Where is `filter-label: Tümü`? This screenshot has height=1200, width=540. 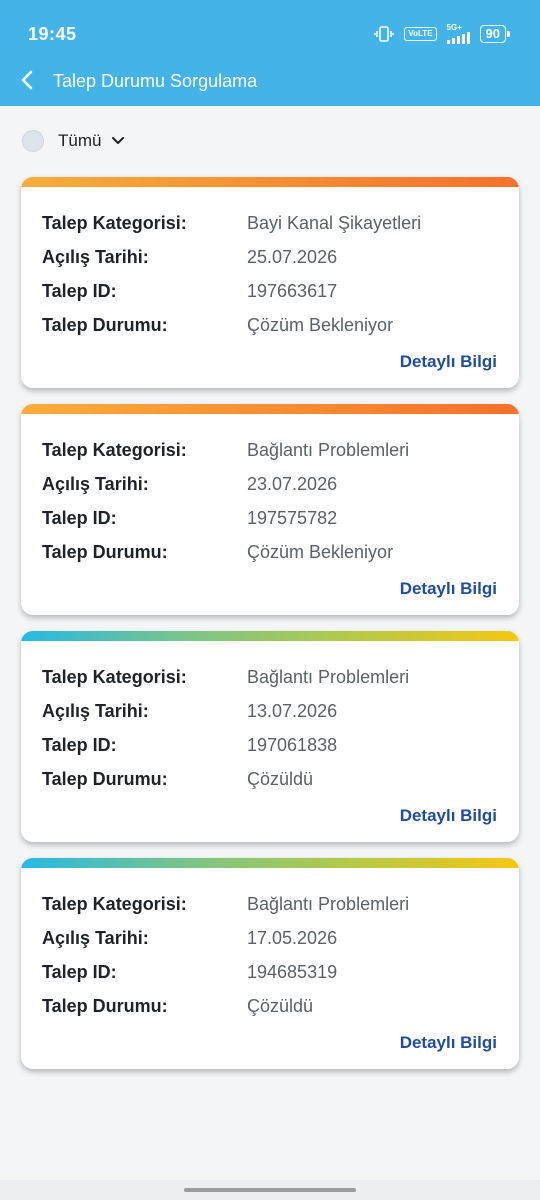 filter-label: Tümü is located at coordinates (80, 140).